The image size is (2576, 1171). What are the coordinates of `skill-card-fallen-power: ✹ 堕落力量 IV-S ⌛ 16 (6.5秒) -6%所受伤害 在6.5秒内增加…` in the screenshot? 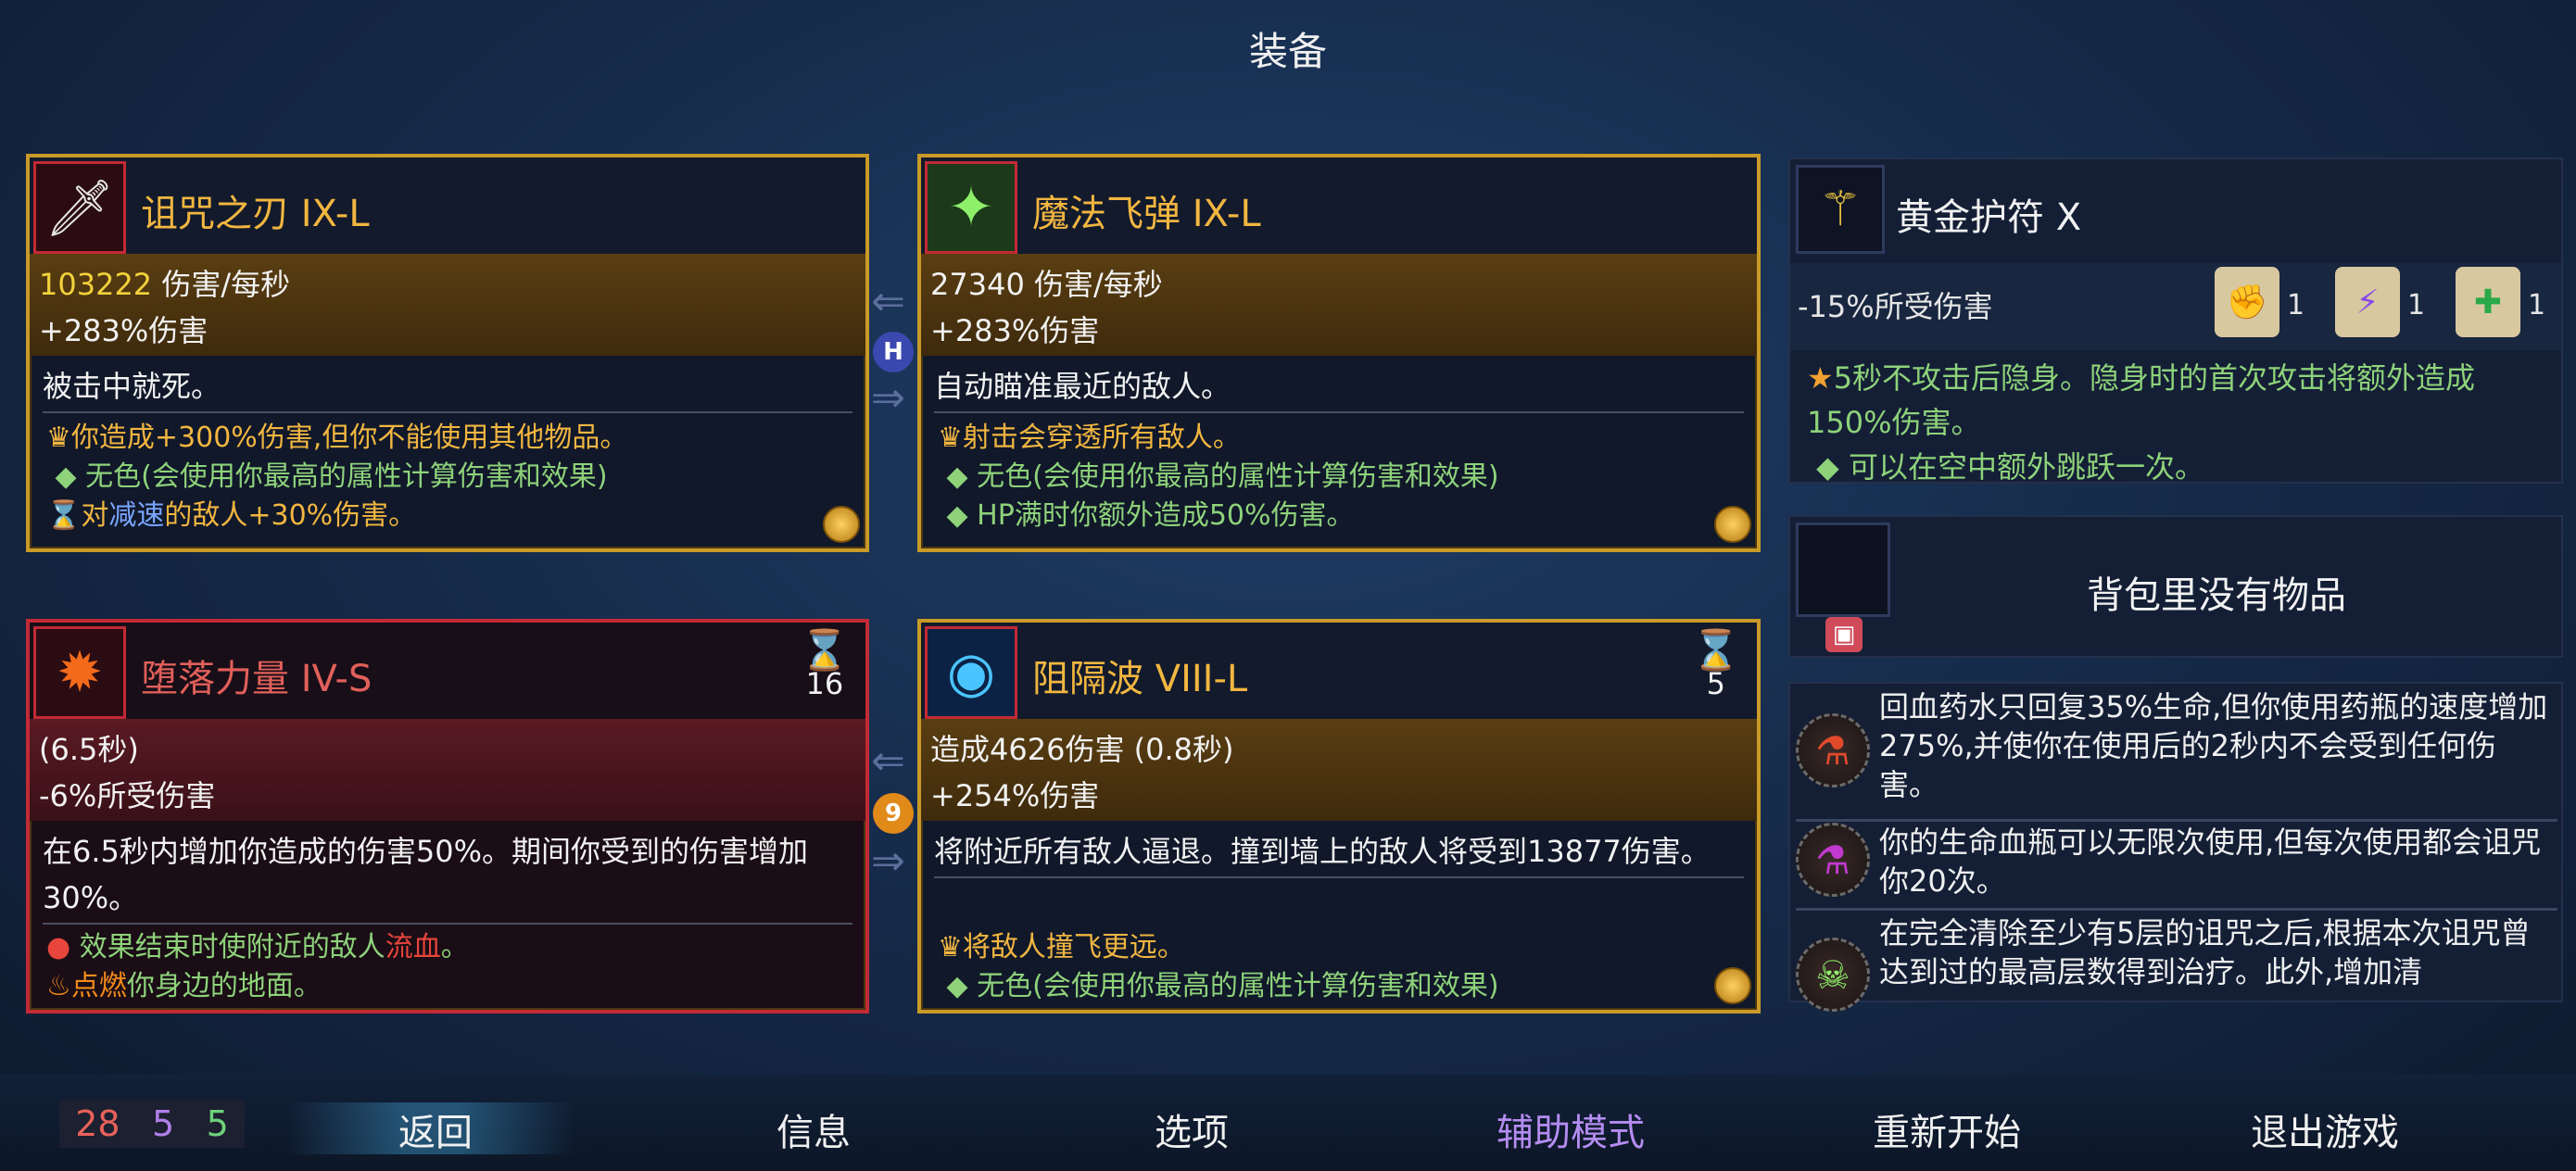 It's located at (447, 817).